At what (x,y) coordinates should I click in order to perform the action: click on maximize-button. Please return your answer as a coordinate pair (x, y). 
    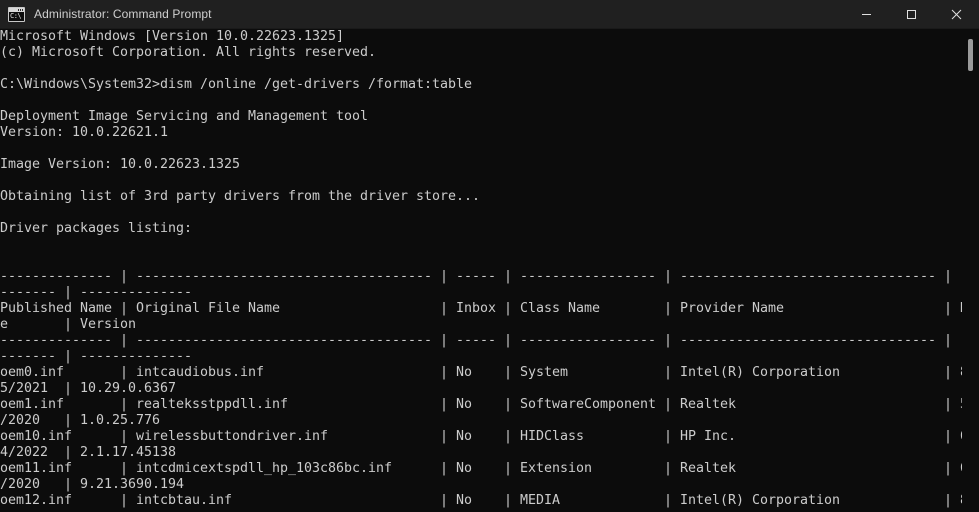
    Looking at the image, I should click on (911, 14).